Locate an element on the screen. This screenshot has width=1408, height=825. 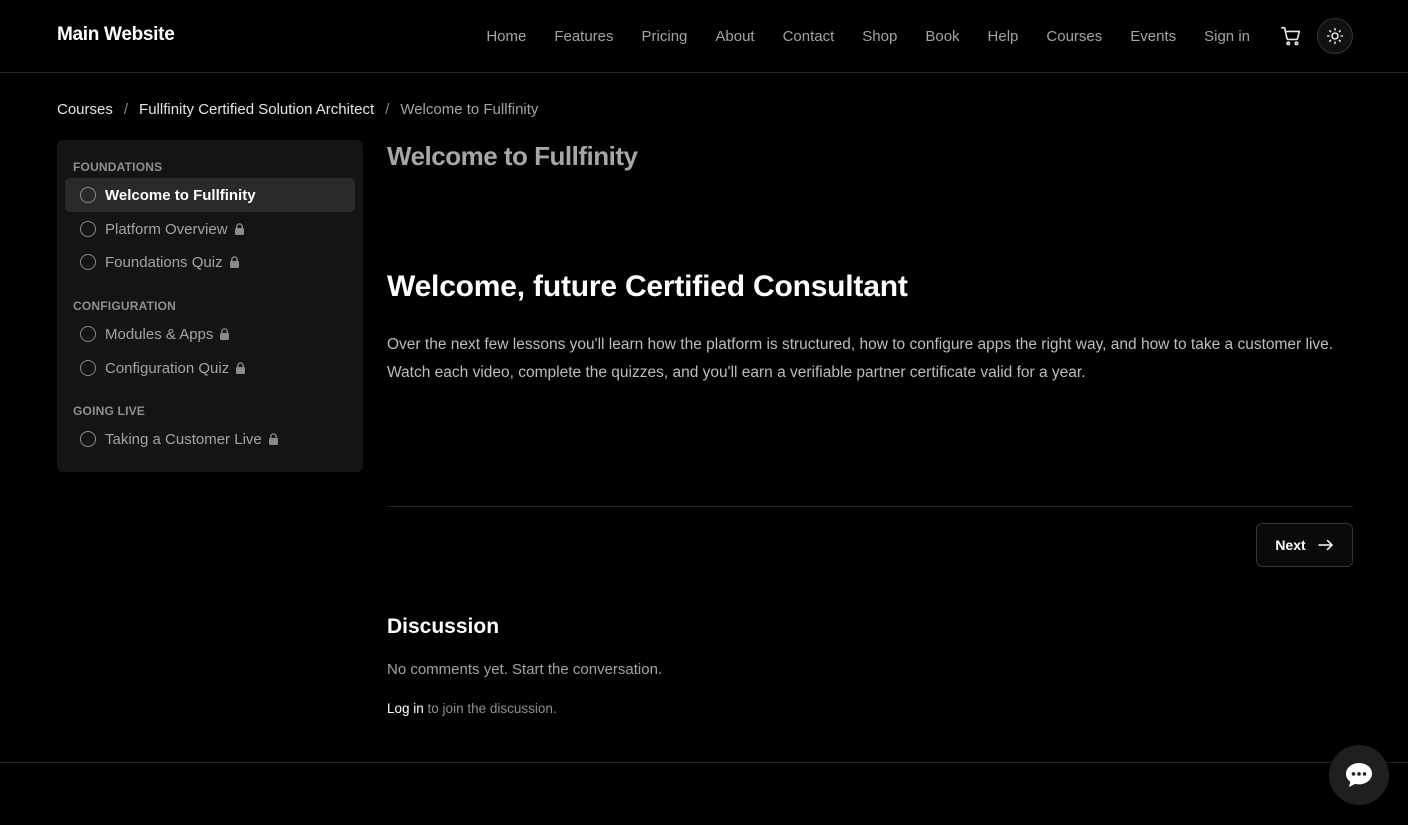
lesson-item-platform-overview: Platform Overview is located at coordinates (210, 229).